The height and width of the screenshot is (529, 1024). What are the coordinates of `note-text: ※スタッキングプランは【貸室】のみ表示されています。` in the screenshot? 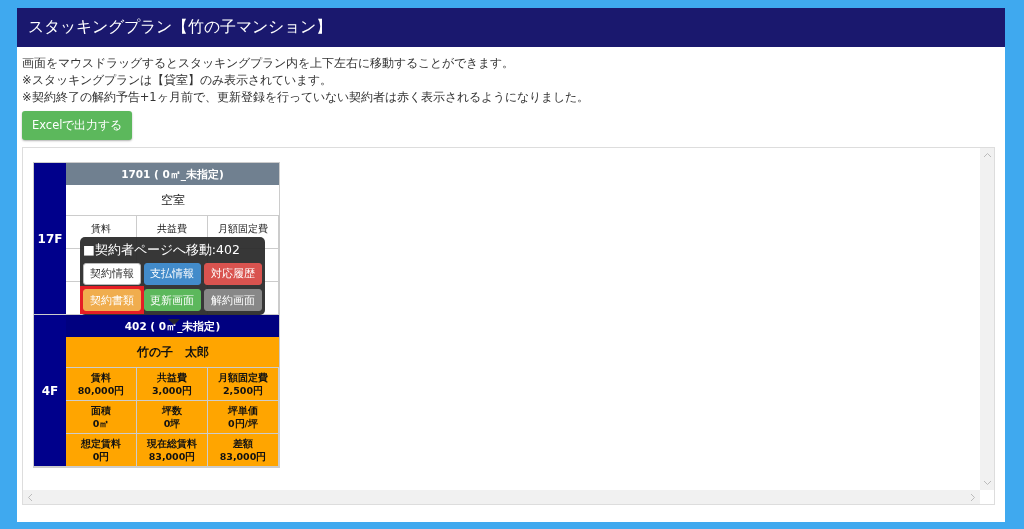 It's located at (177, 80).